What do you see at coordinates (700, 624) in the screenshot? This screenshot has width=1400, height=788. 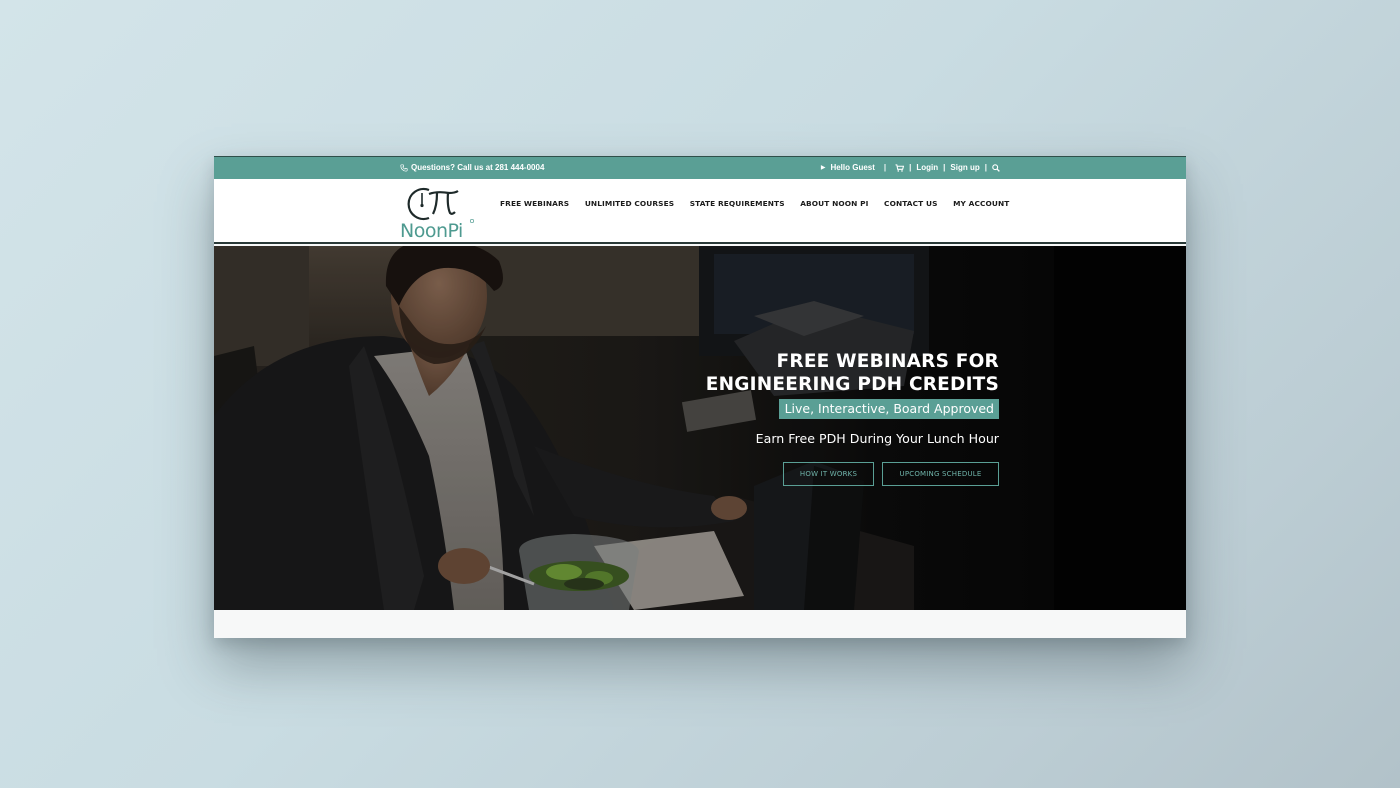 I see `below-hero-strip` at bounding box center [700, 624].